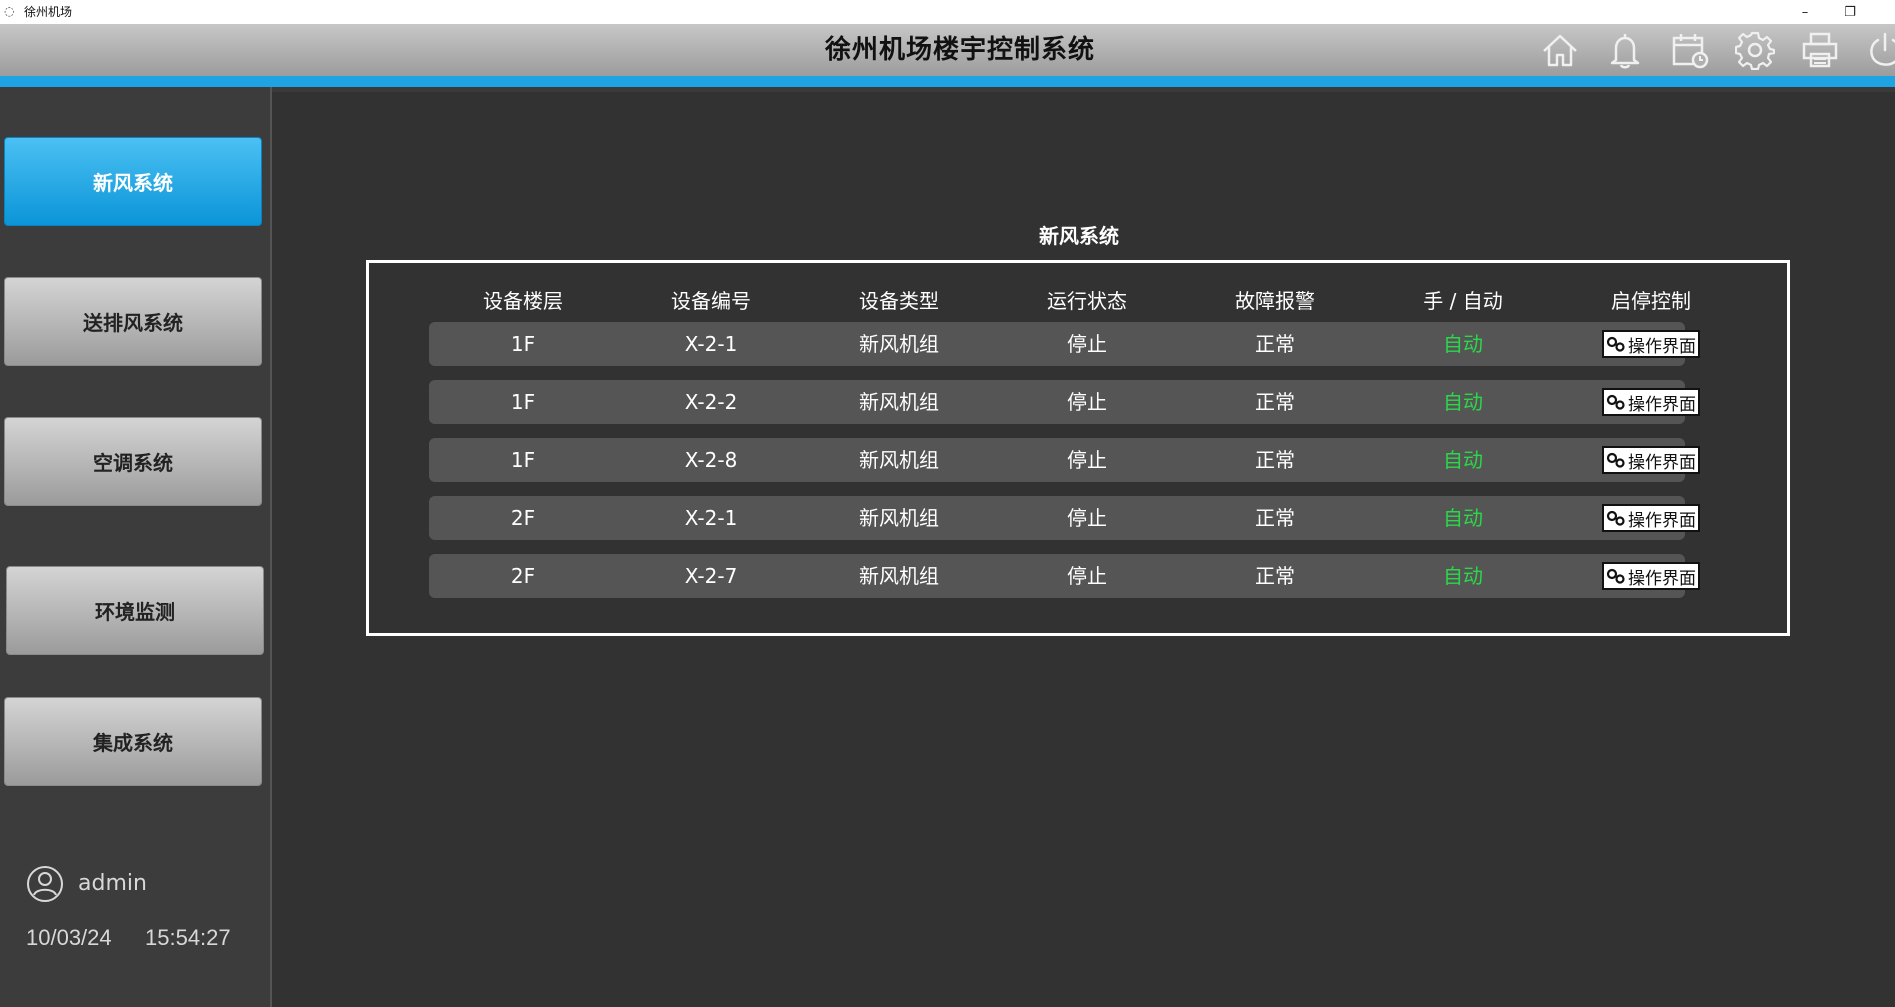  I want to click on user-avatar-icon, so click(45, 884).